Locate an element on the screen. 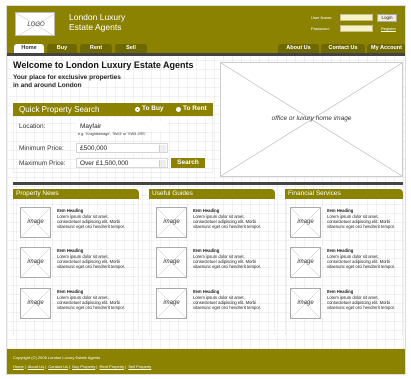 The image size is (411, 379). to-rent-radio is located at coordinates (178, 109).